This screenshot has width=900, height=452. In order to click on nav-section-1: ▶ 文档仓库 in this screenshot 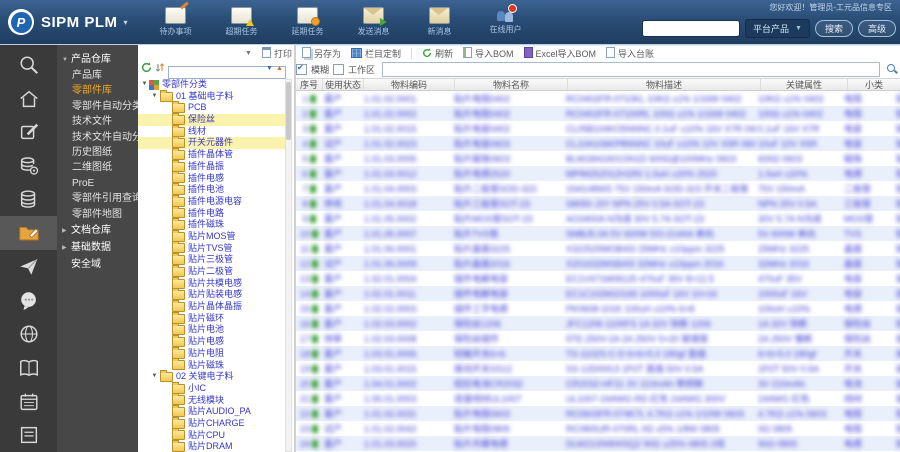, I will do `click(97, 230)`.